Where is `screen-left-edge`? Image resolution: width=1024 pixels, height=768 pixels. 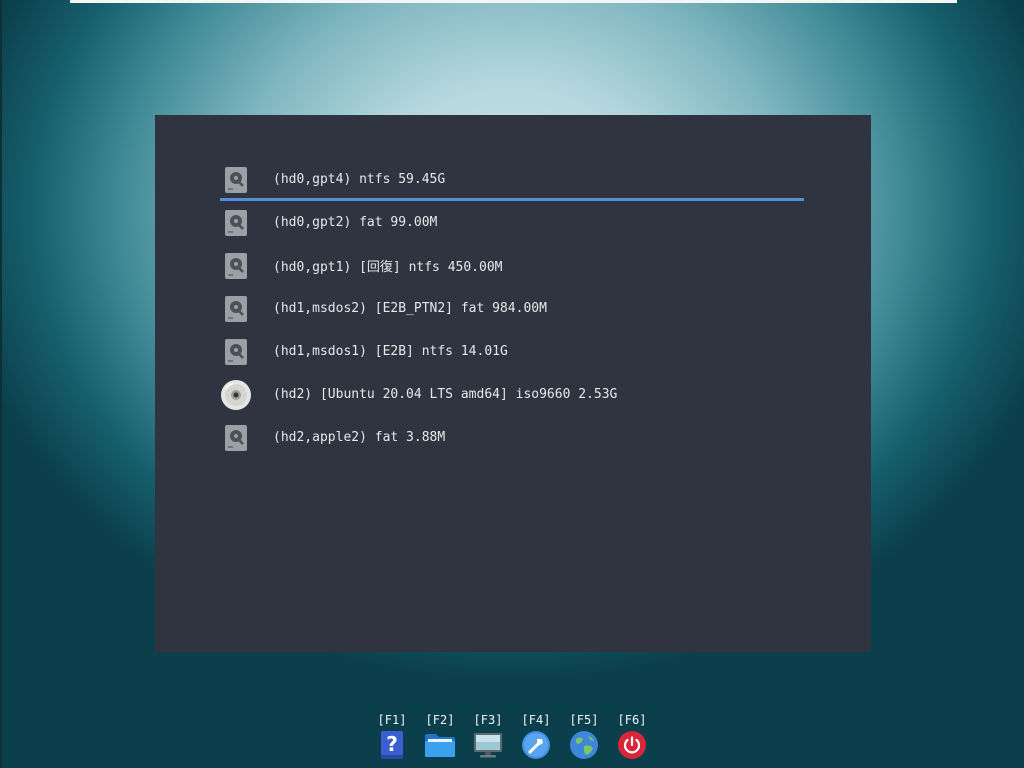
screen-left-edge is located at coordinates (1, 384).